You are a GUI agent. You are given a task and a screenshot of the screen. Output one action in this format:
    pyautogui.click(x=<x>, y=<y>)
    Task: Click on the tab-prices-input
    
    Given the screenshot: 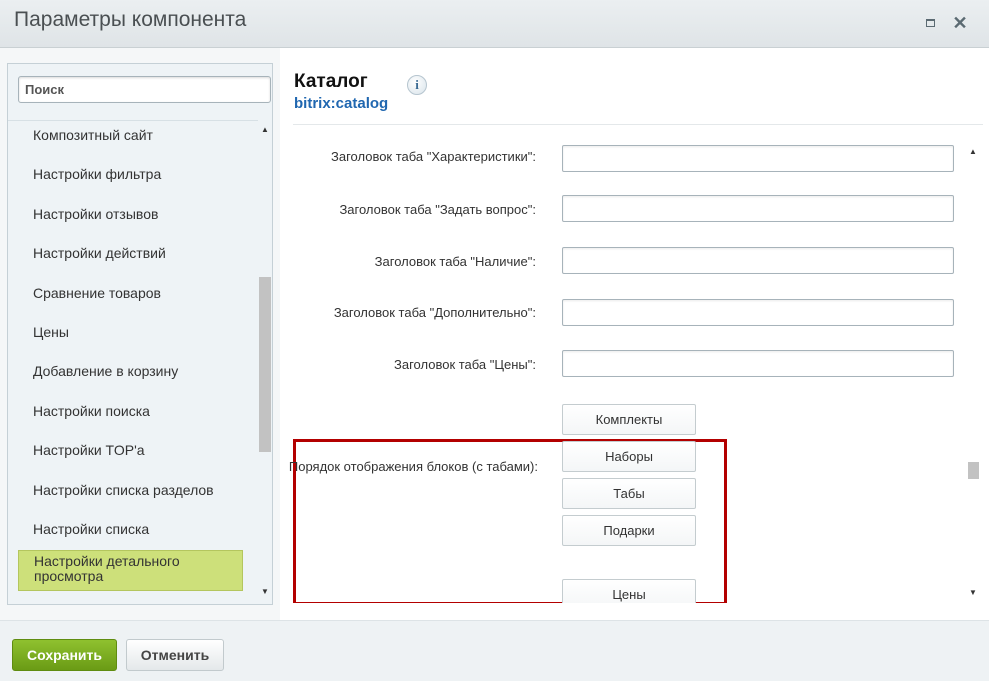 What is the action you would take?
    pyautogui.click(x=758, y=363)
    